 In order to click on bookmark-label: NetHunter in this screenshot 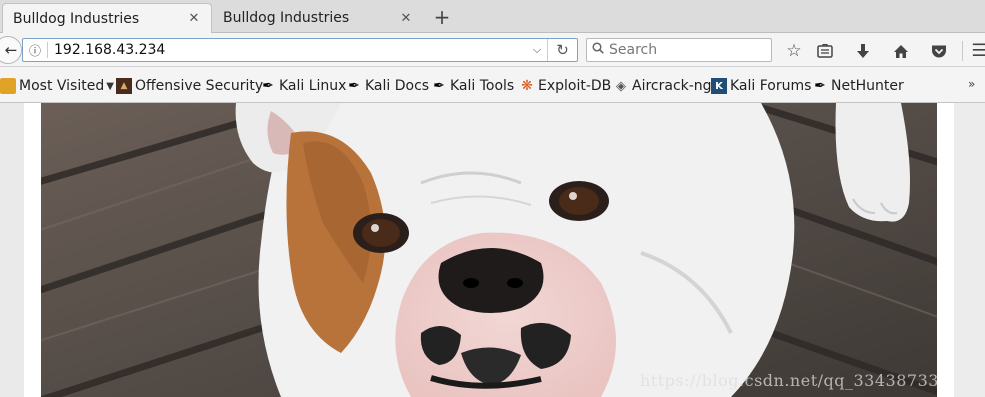, I will do `click(867, 86)`.